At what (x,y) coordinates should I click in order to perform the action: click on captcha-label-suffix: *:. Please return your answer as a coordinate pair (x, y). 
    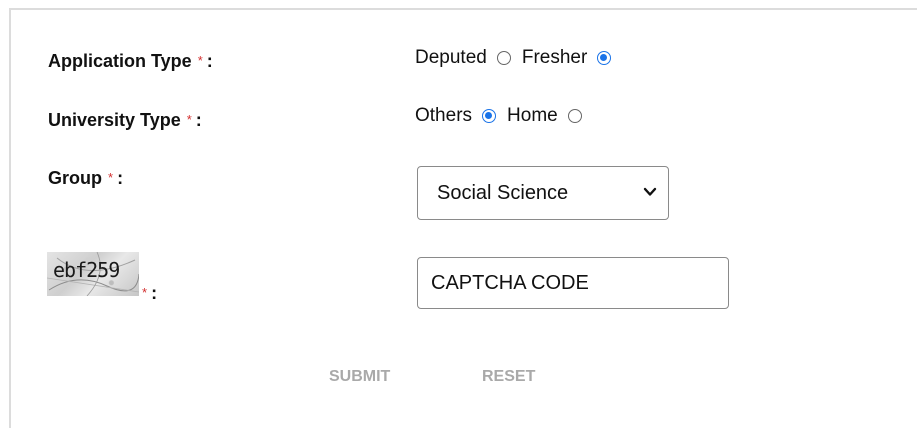
    Looking at the image, I should click on (149, 293).